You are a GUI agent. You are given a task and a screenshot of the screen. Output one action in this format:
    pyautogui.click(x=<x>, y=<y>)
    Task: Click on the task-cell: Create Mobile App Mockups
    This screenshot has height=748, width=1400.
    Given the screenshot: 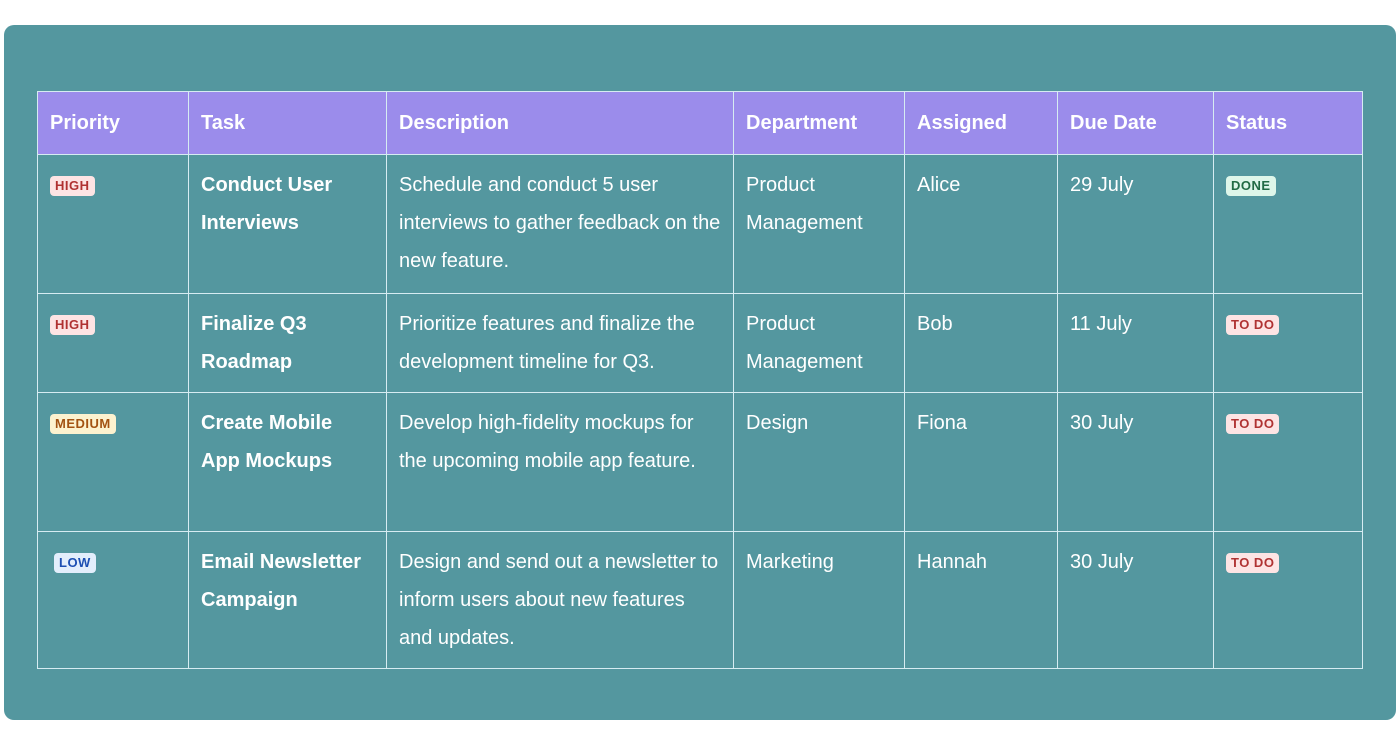 What is the action you would take?
    pyautogui.click(x=287, y=462)
    